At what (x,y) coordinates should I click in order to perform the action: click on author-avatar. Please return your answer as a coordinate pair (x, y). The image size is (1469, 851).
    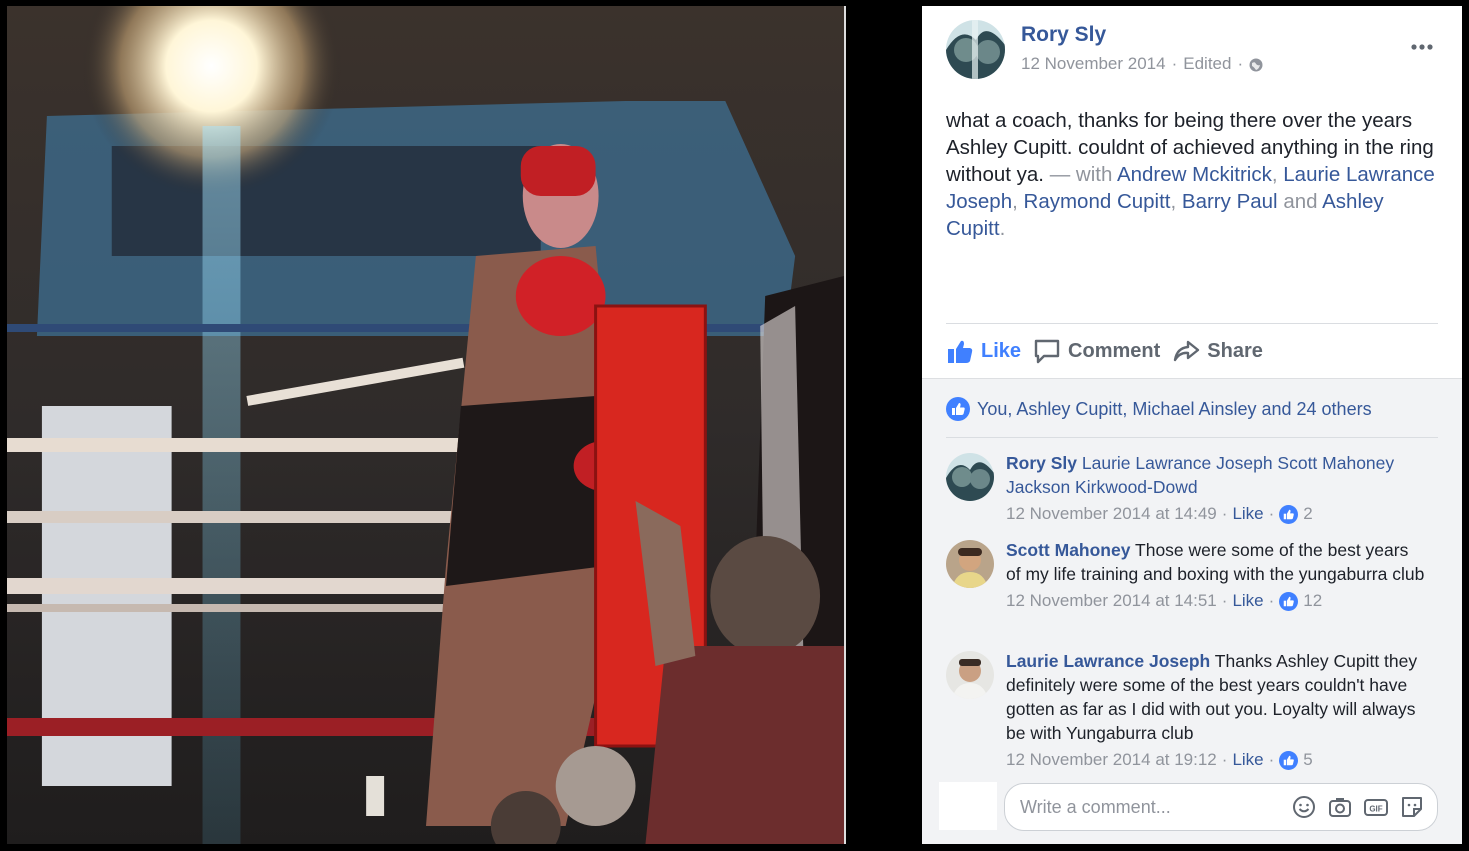
    Looking at the image, I should click on (975, 49).